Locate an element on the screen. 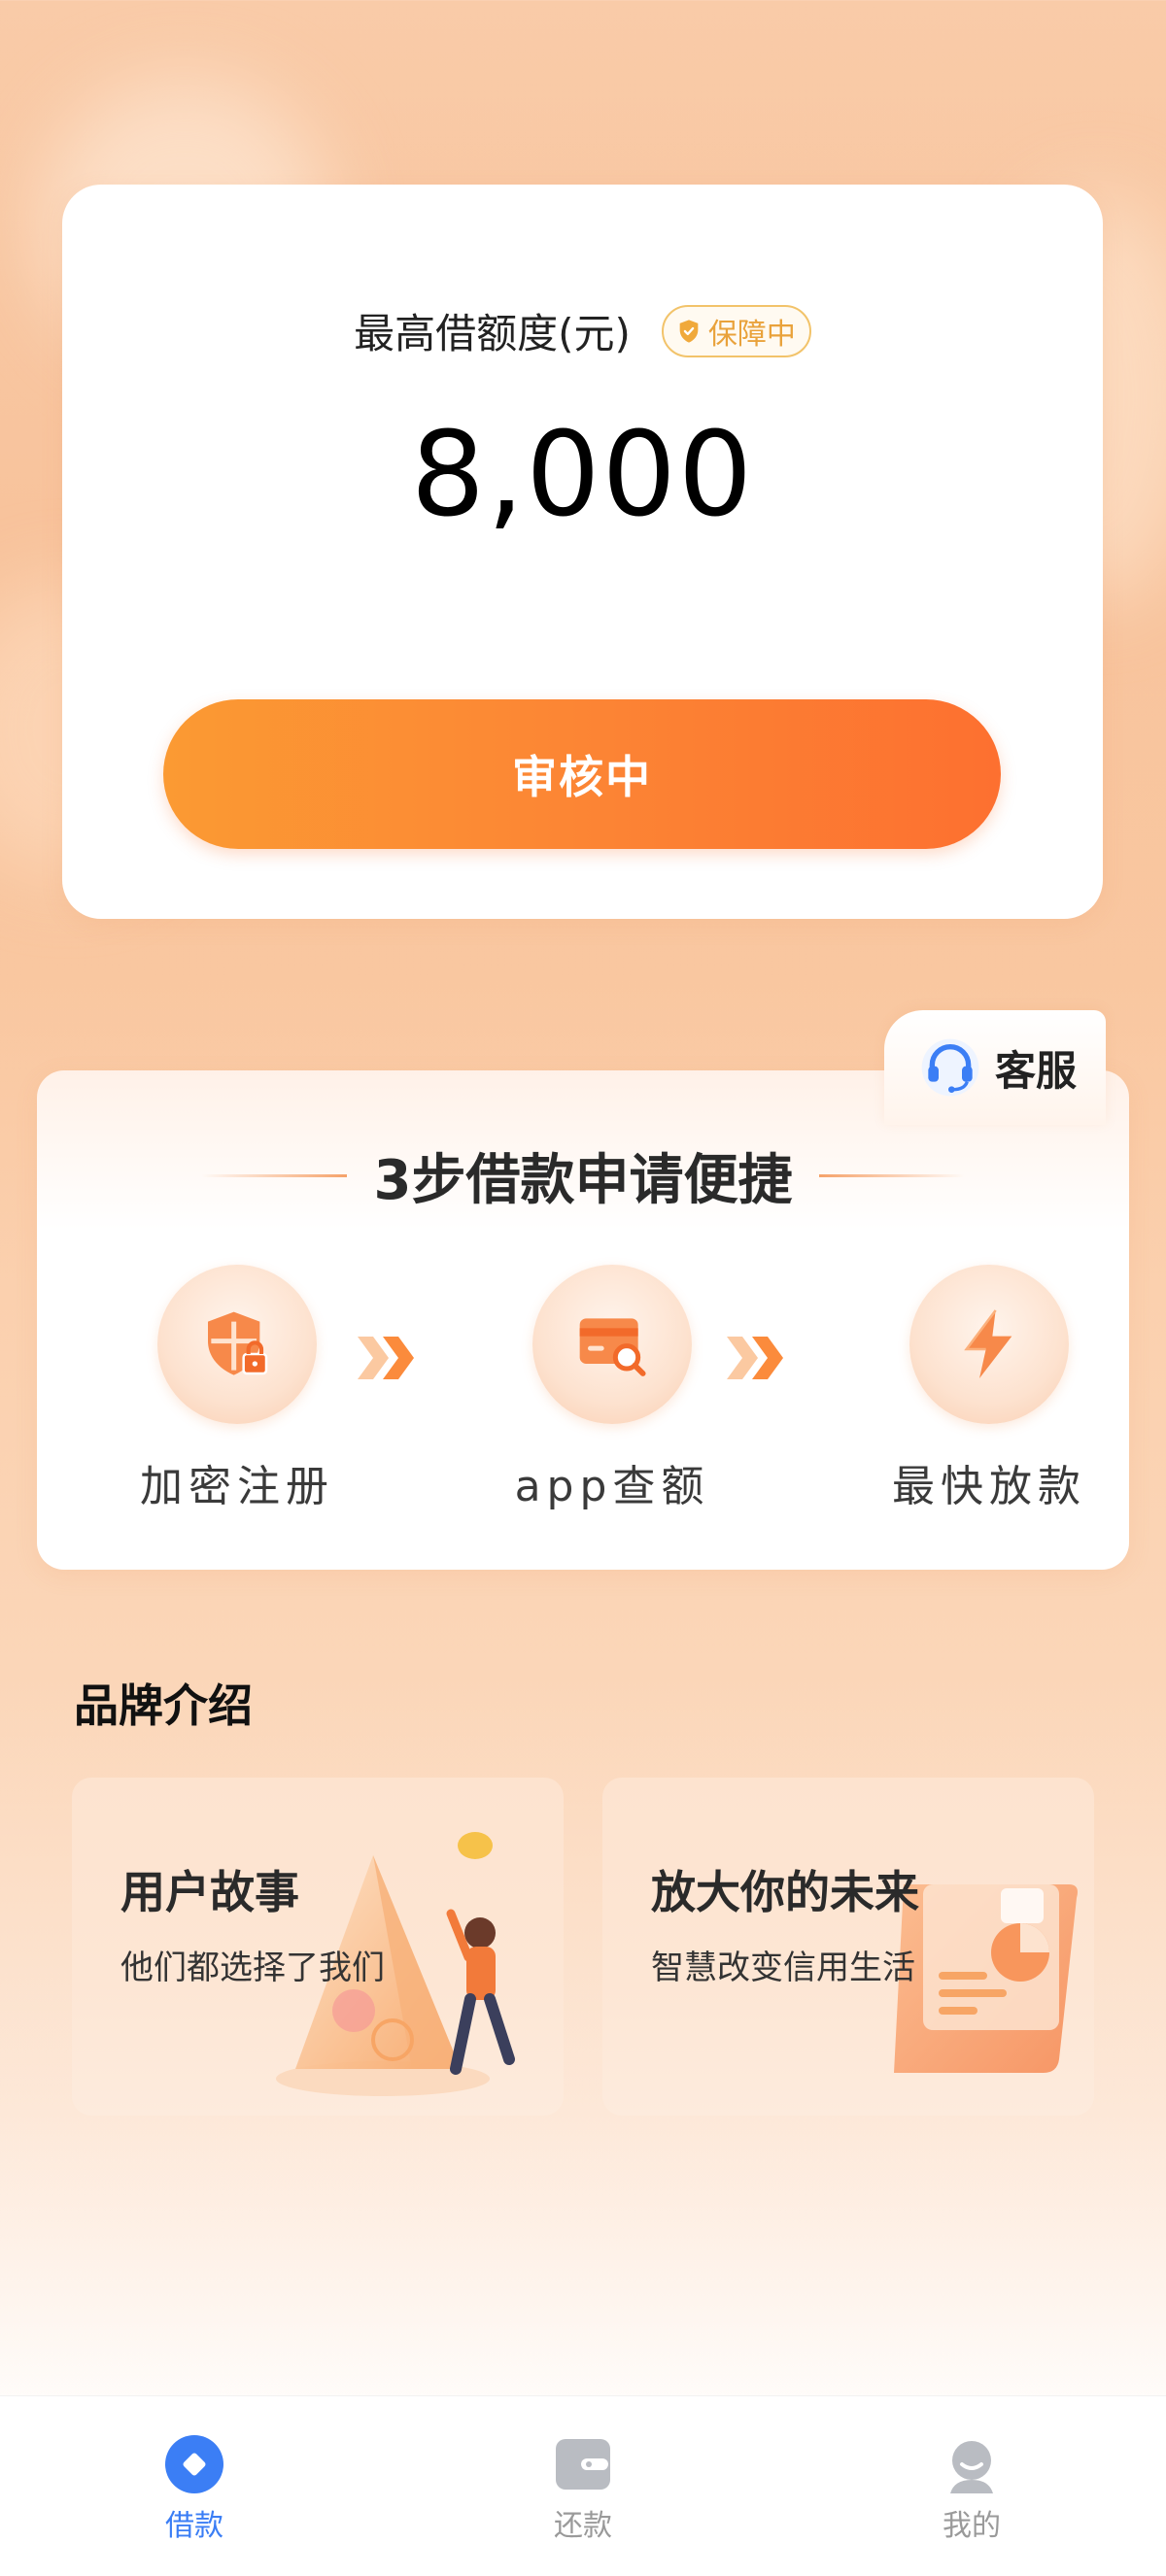 The image size is (1166, 2576). review-status-button: 审核中 is located at coordinates (582, 774).